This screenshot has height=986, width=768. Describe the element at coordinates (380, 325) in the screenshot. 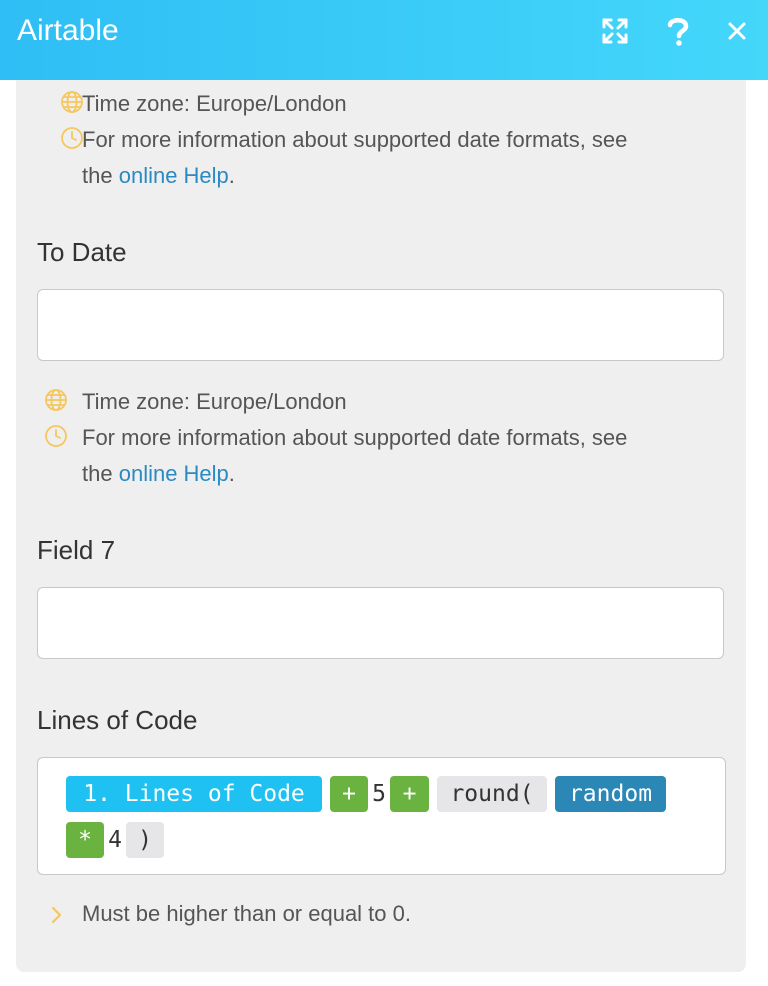

I see `to-date-input` at that location.